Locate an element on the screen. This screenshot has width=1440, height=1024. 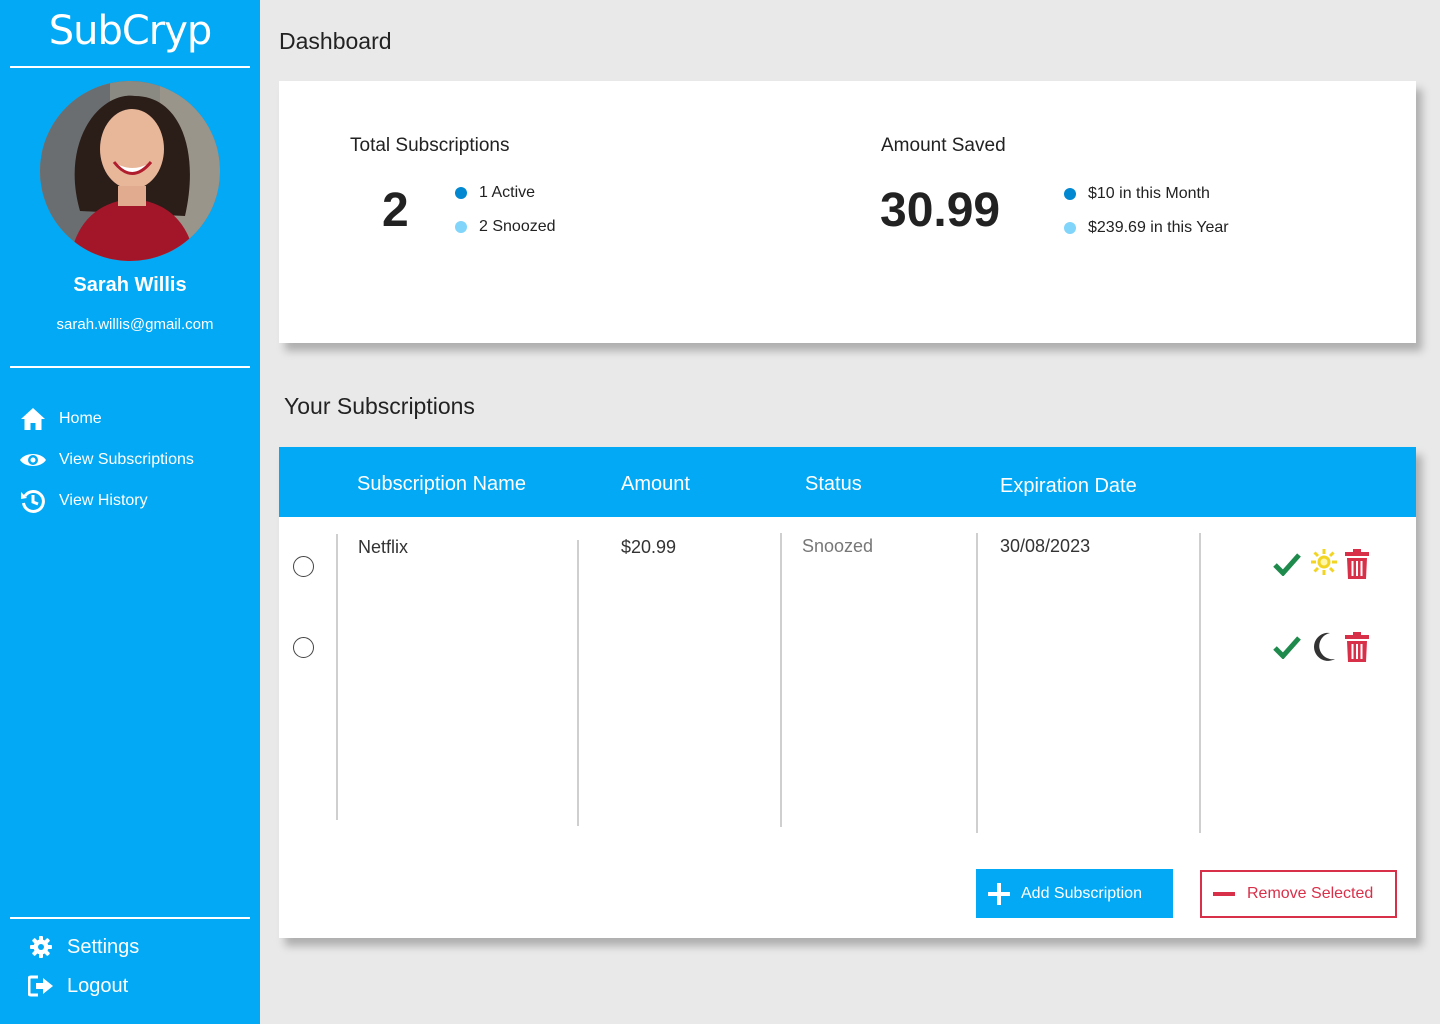
nav-item-view-subscriptions: View Subscriptions is located at coordinates (106, 460).